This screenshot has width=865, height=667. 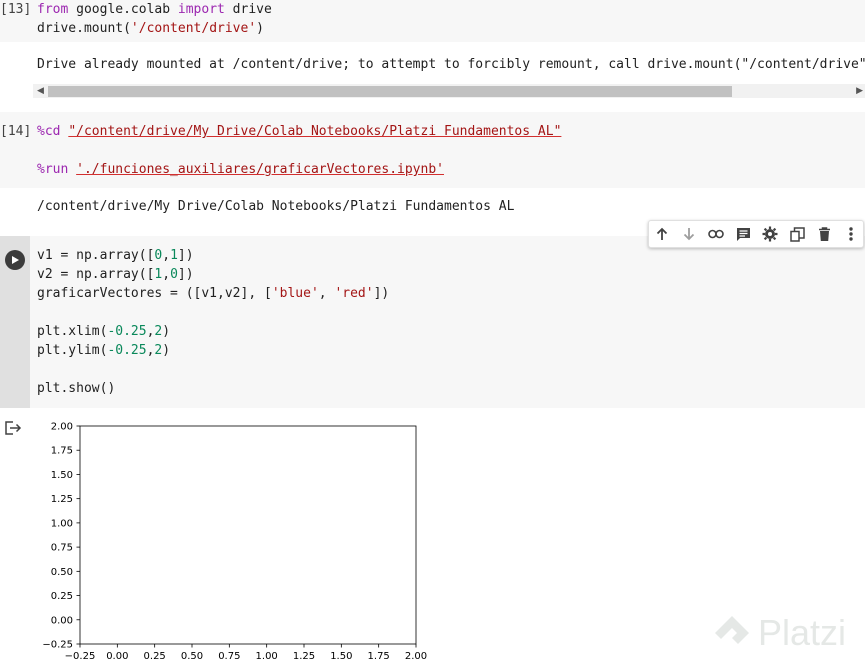 What do you see at coordinates (40, 91) in the screenshot?
I see `scroll-left-icon: ◀` at bounding box center [40, 91].